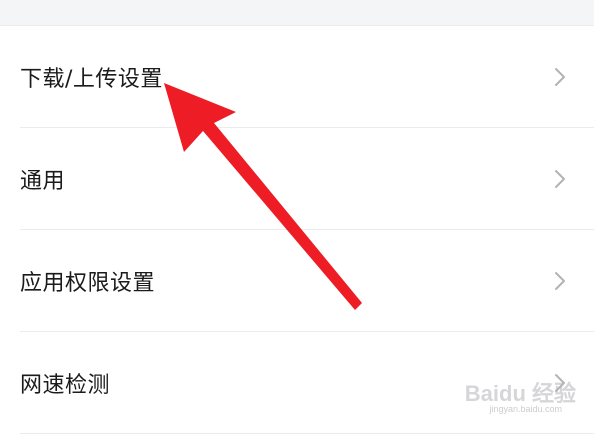 Image resolution: width=594 pixels, height=438 pixels. What do you see at coordinates (307, 433) in the screenshot?
I see `divider` at bounding box center [307, 433].